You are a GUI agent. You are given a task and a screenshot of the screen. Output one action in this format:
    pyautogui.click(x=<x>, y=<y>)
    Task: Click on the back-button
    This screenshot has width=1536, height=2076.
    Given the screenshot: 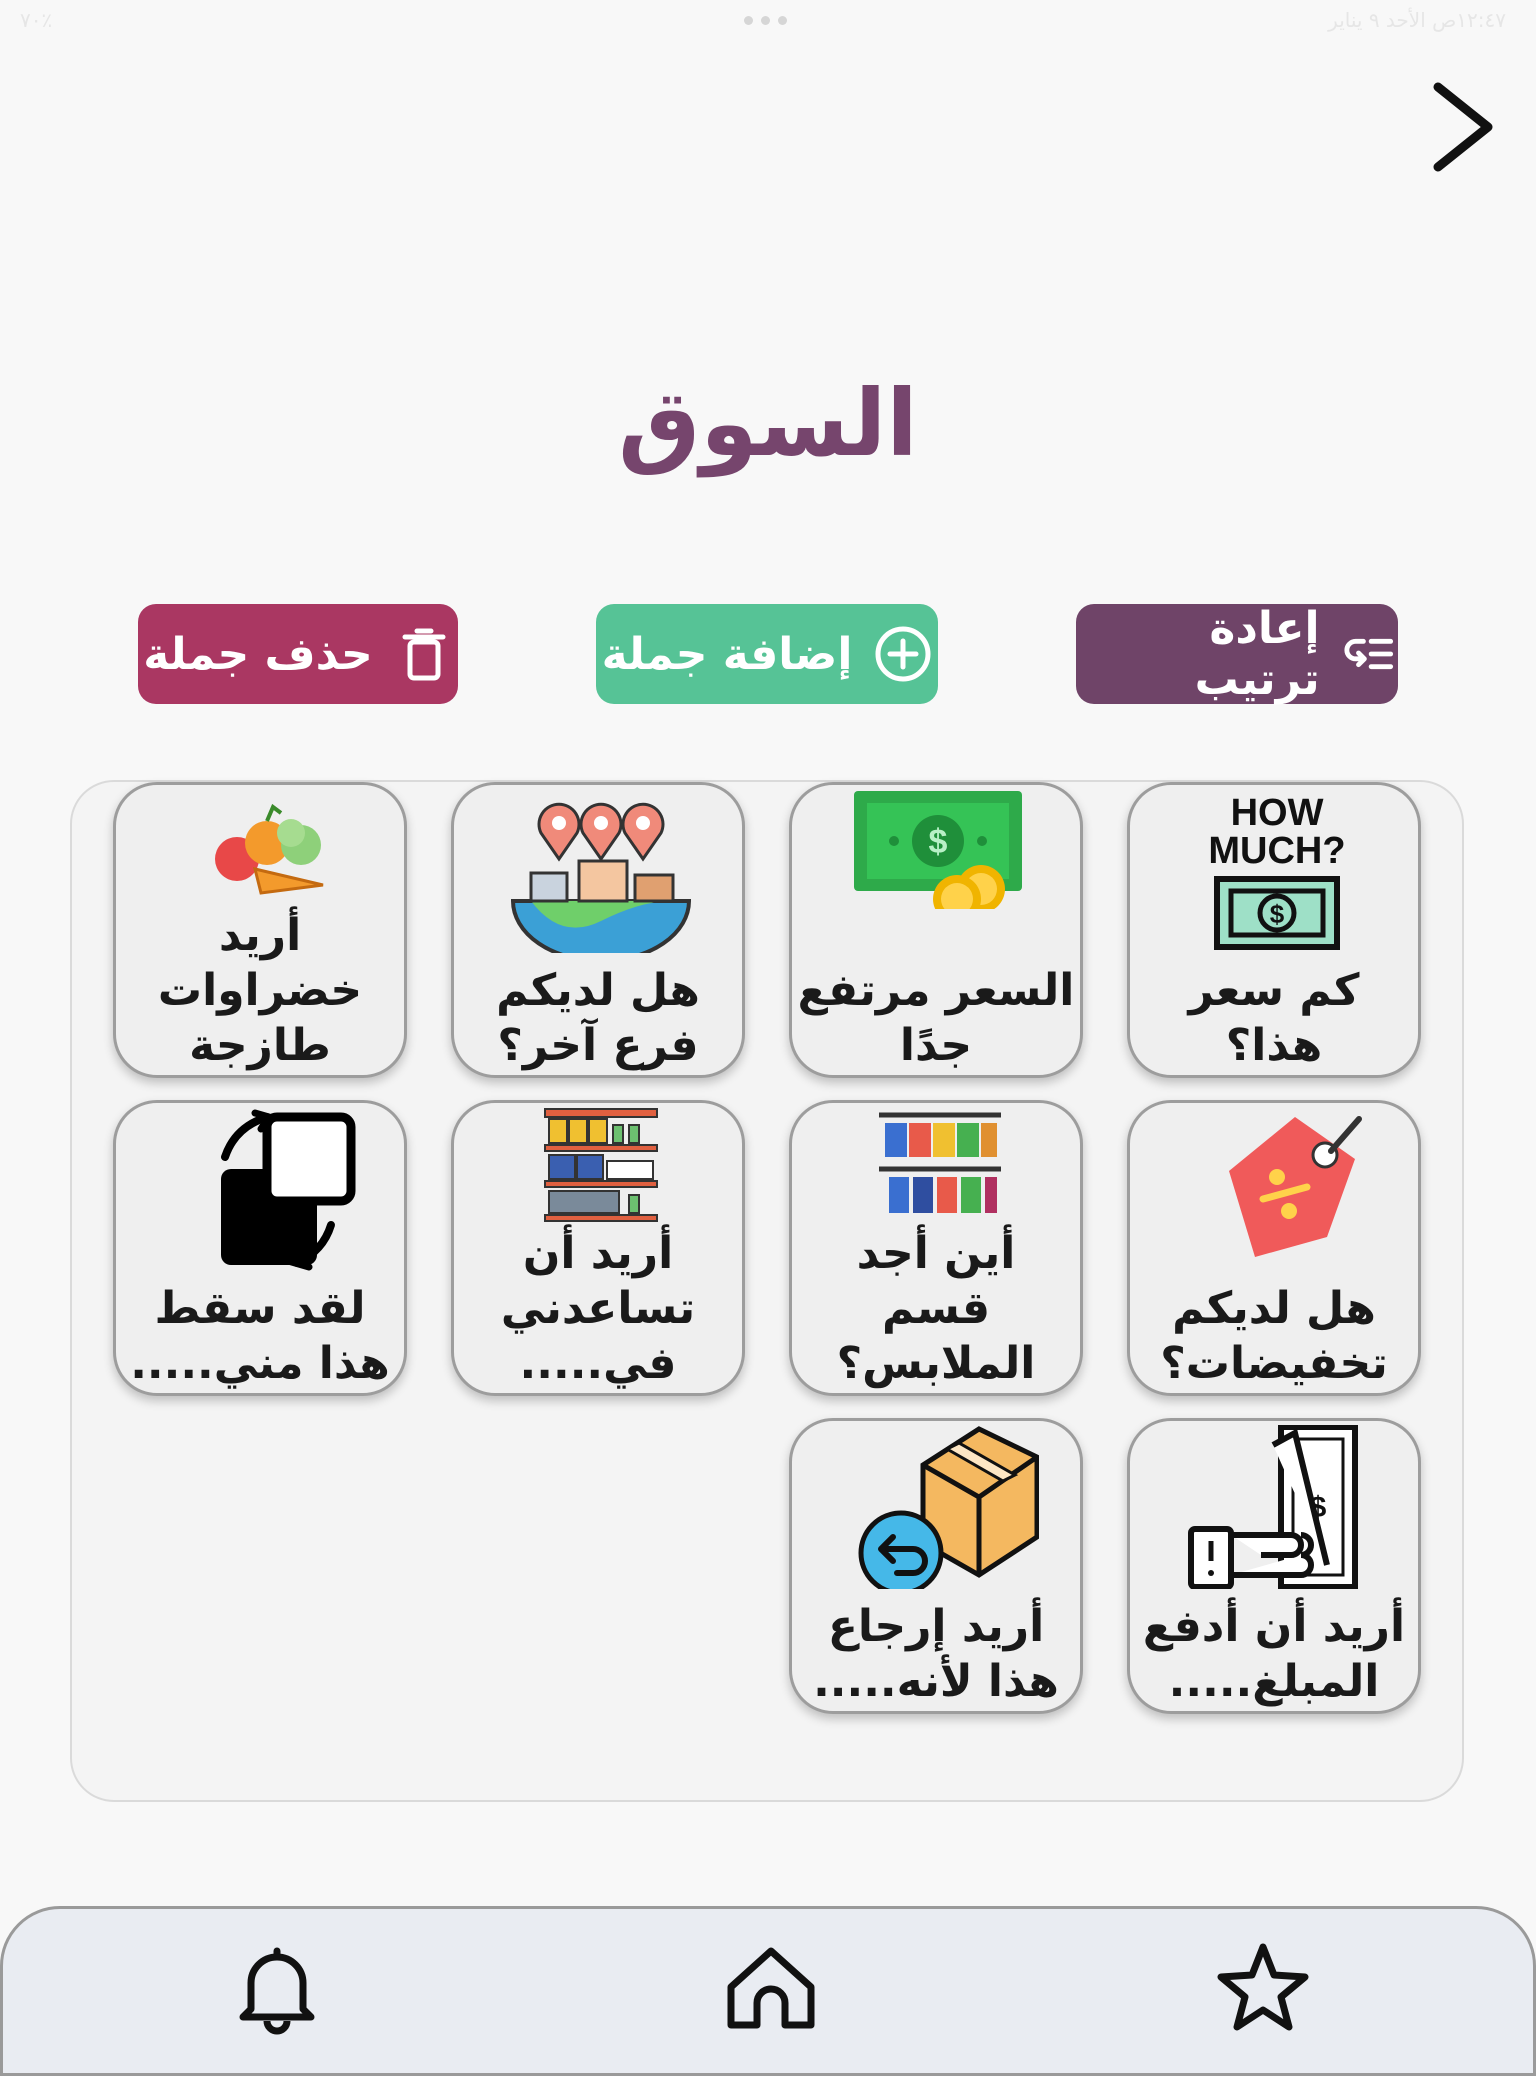 What is the action you would take?
    pyautogui.click(x=1458, y=127)
    